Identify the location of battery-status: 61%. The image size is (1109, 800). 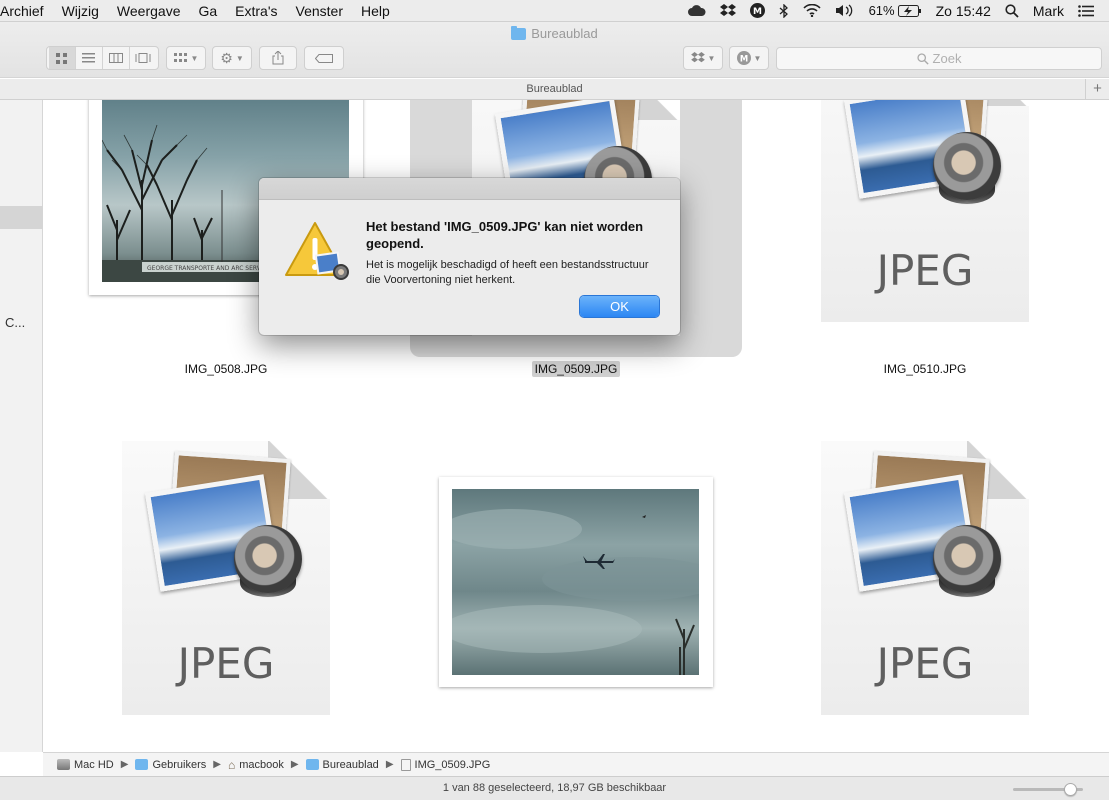
(895, 10).